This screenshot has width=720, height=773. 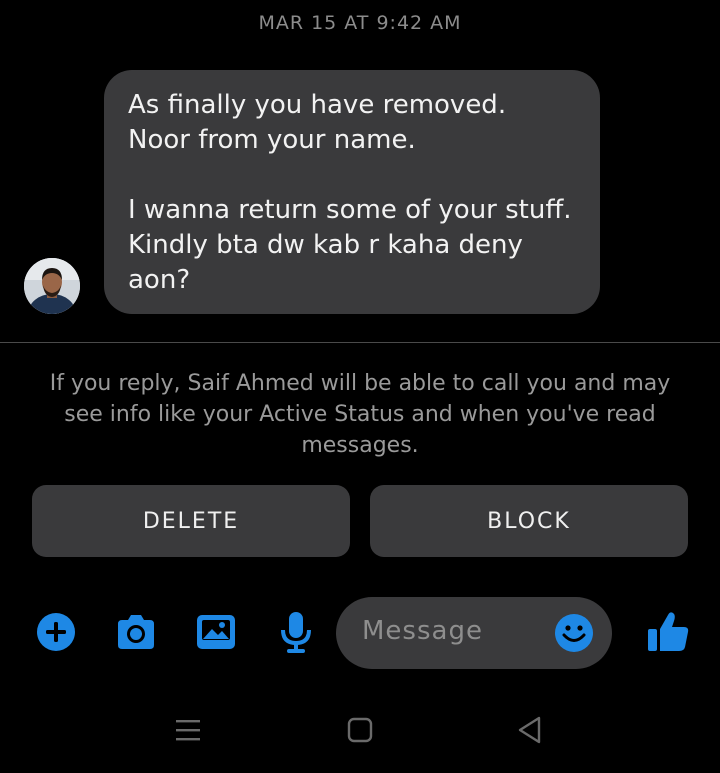 What do you see at coordinates (360, 342) in the screenshot?
I see `divider` at bounding box center [360, 342].